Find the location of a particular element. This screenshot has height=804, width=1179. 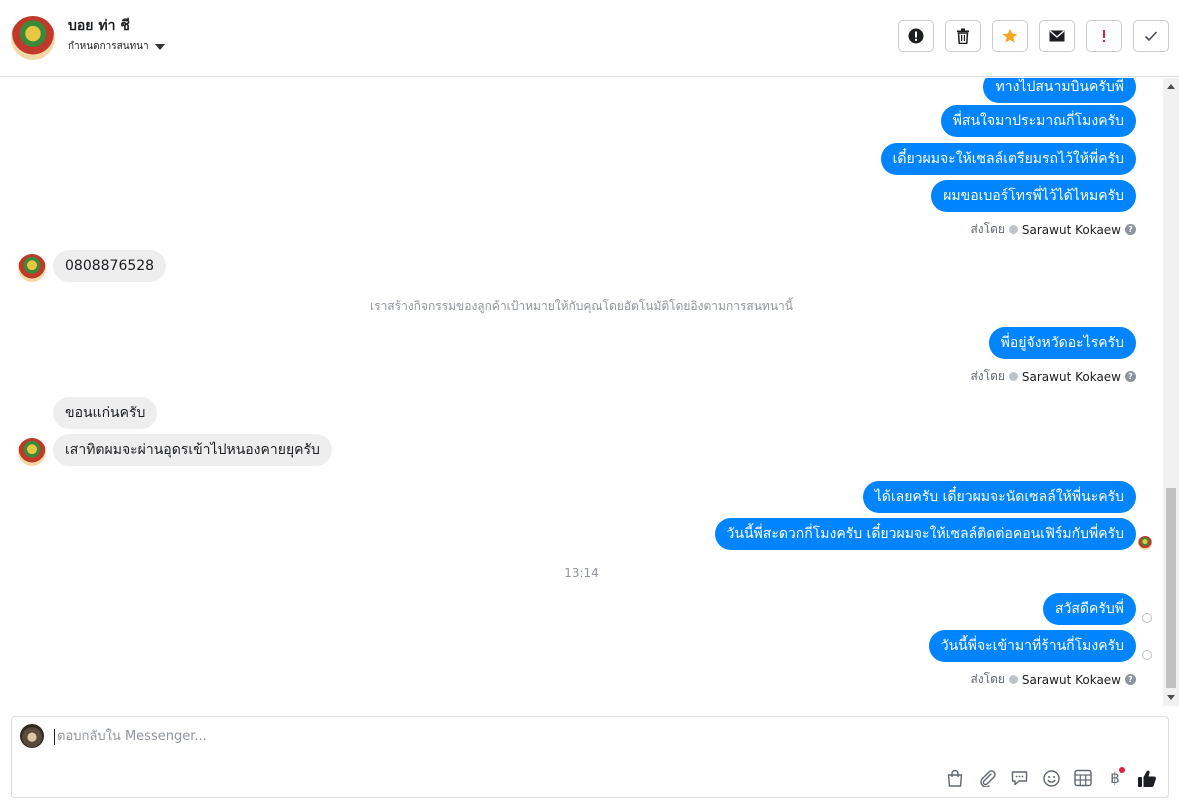

star-icon is located at coordinates (1010, 35).